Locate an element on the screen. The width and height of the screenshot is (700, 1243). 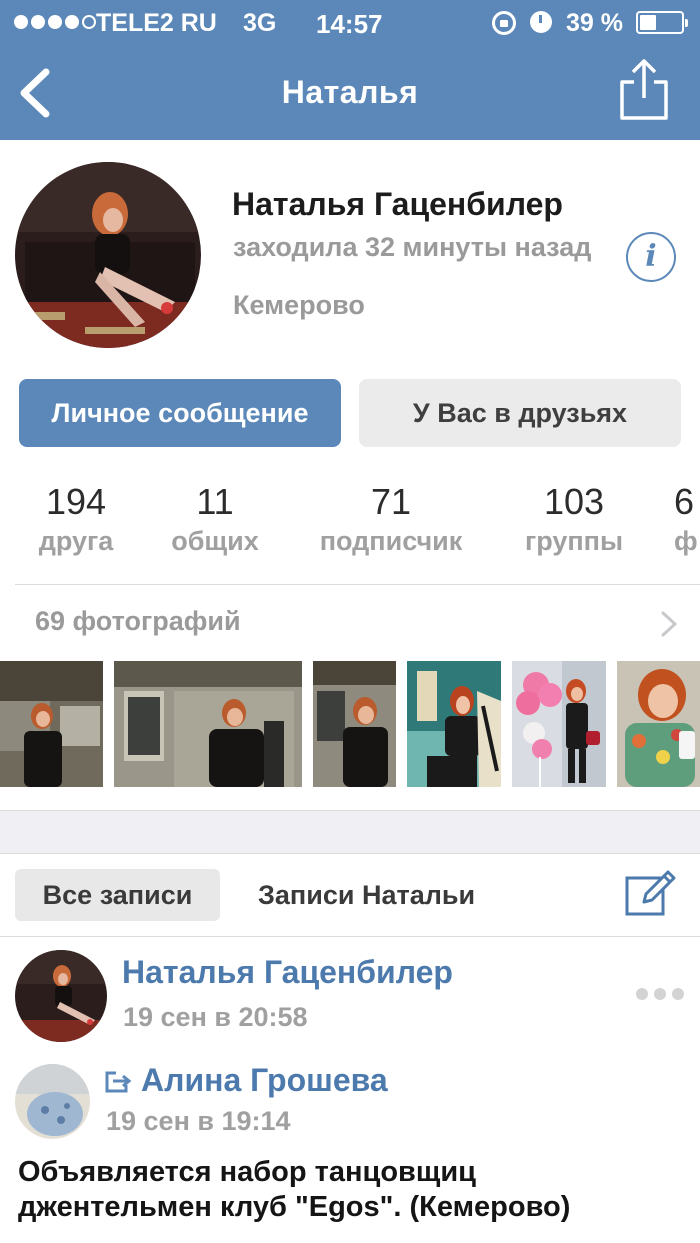
counter-label: общих is located at coordinates (215, 541).